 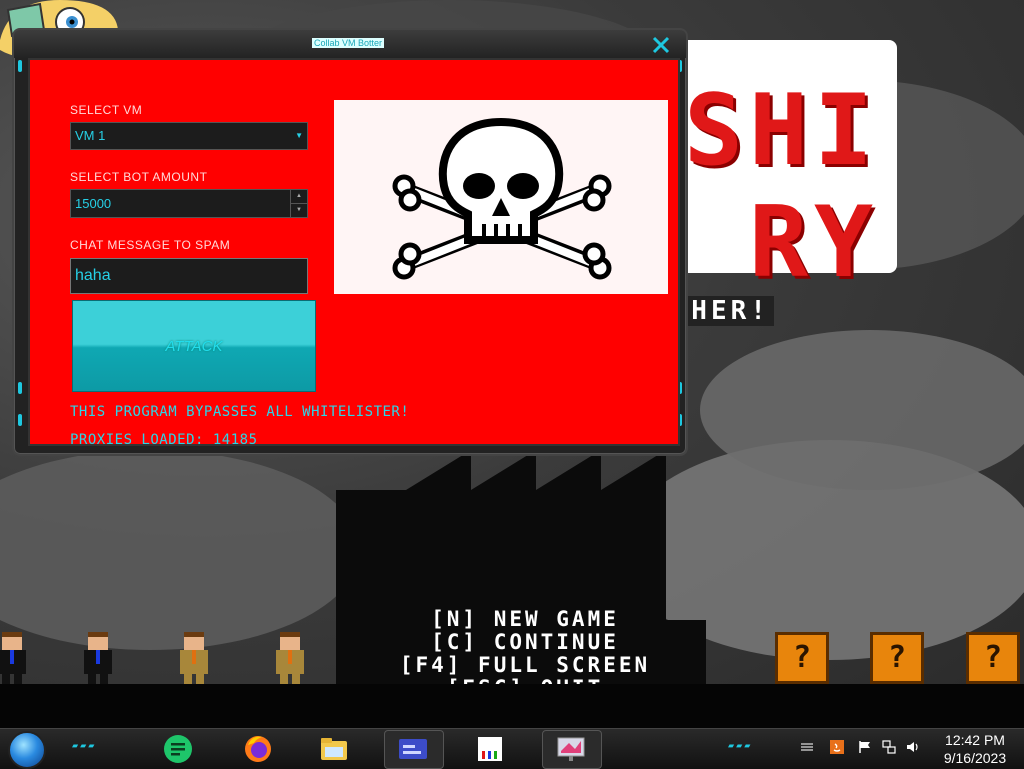 What do you see at coordinates (139, 177) in the screenshot?
I see `bot-amount-label: SELECT BOT AMOUNT` at bounding box center [139, 177].